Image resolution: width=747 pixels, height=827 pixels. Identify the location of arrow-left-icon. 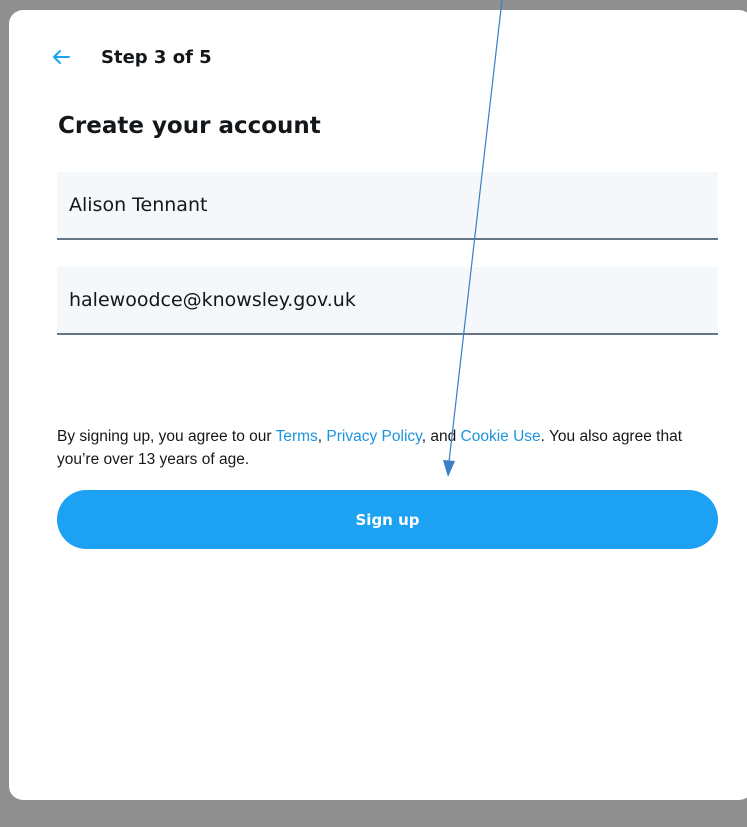
(61, 57).